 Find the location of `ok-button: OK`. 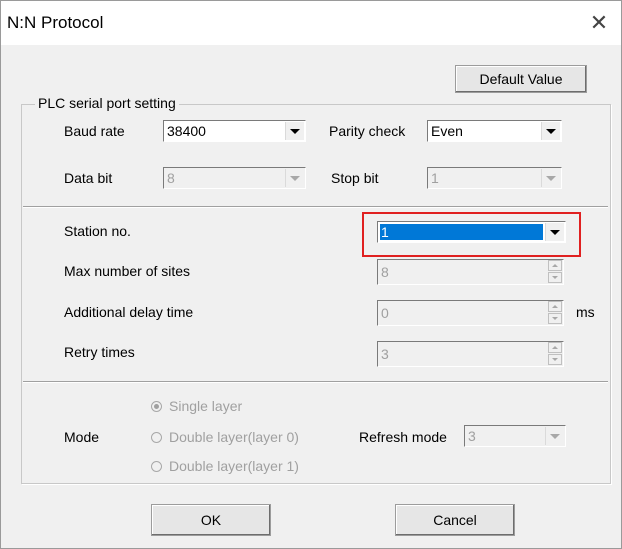

ok-button: OK is located at coordinates (211, 520).